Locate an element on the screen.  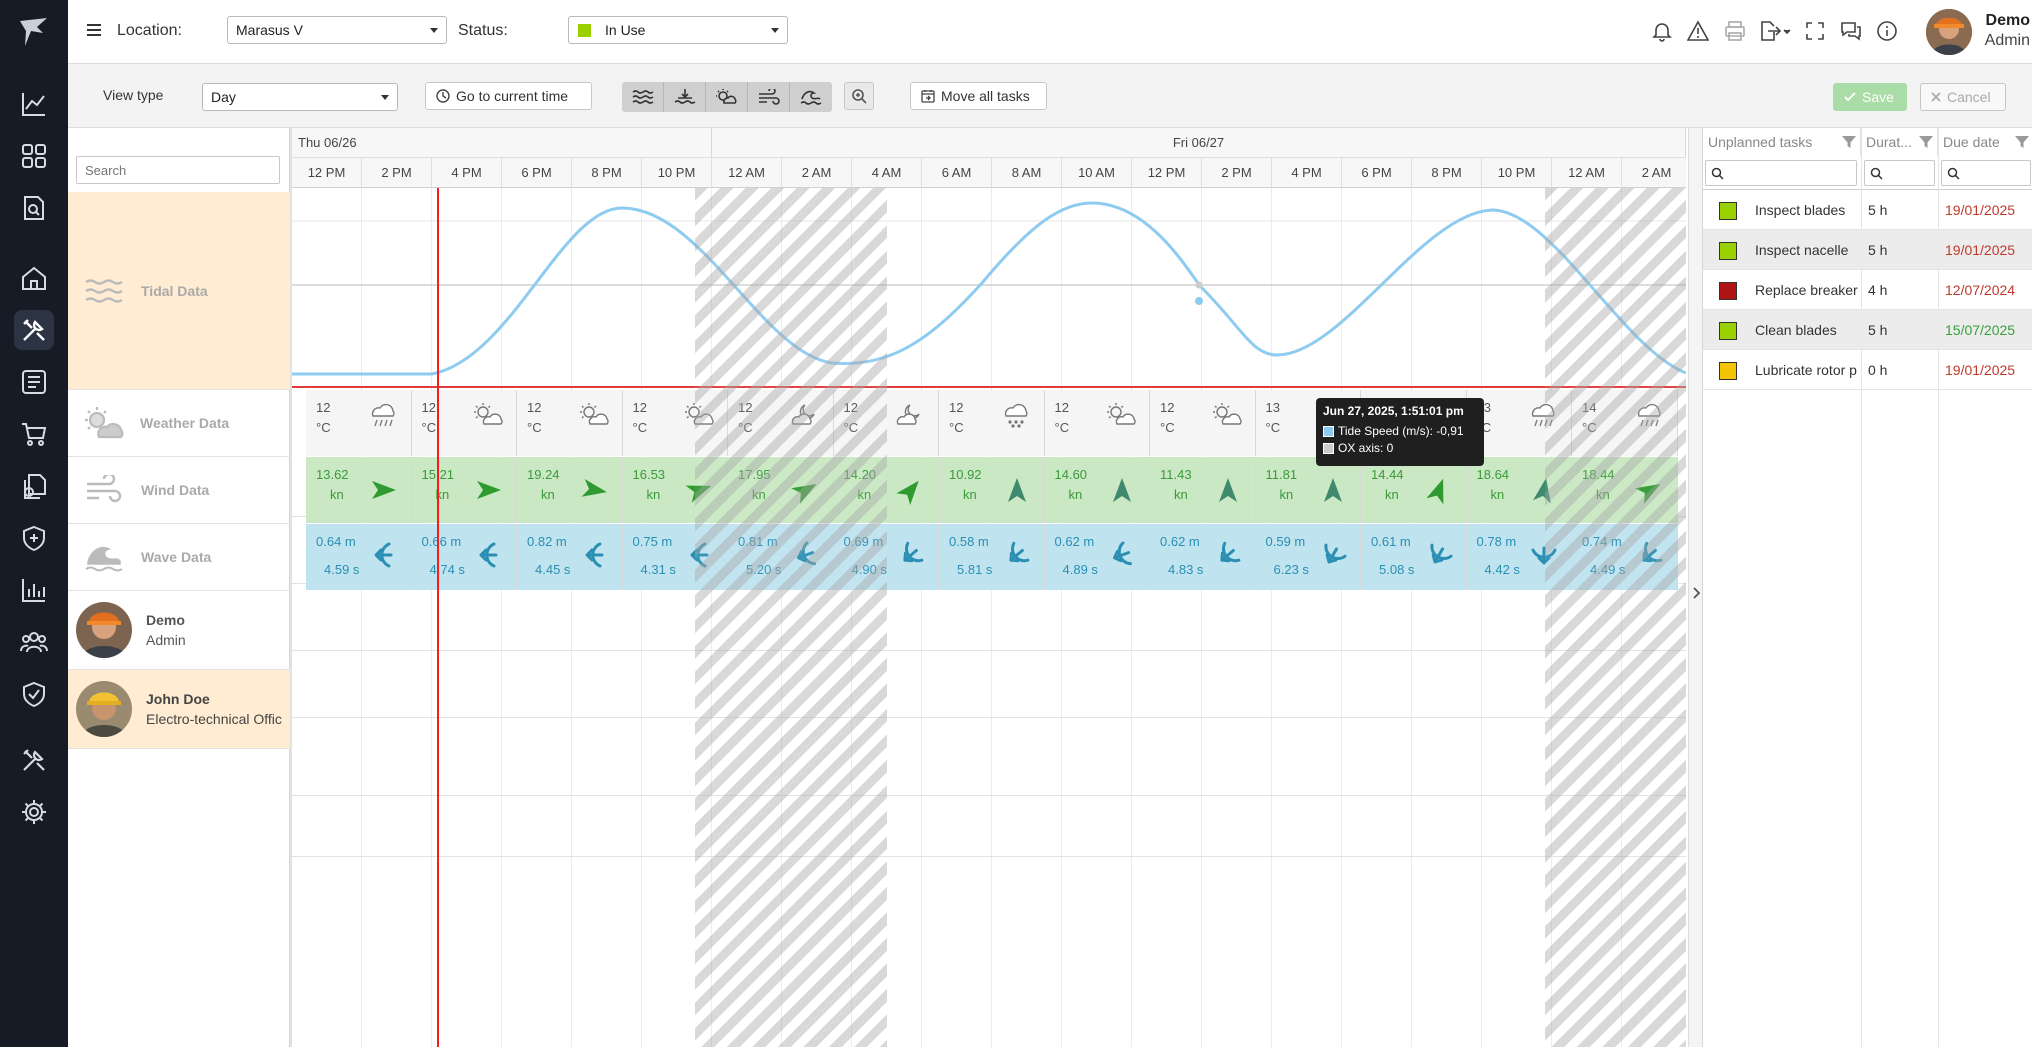
wave-cell: 0.61 m 5.08 s is located at coordinates (1414, 557).